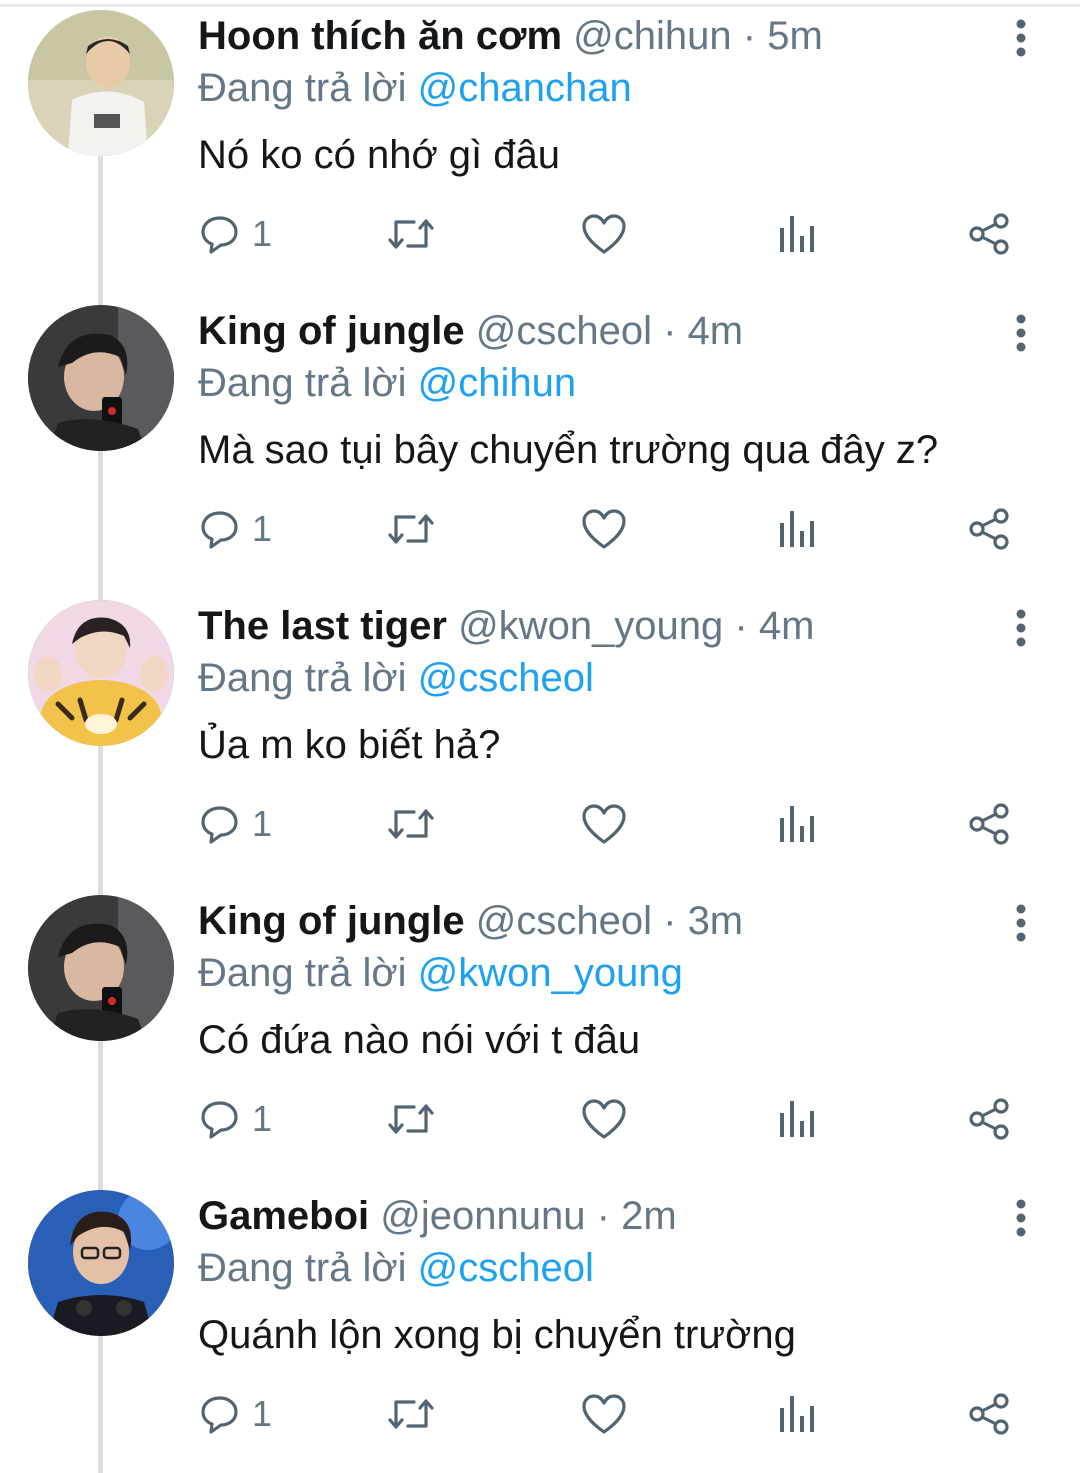 The image size is (1080, 1473). Describe the element at coordinates (716, 921) in the screenshot. I see `timestamp: 3m` at that location.